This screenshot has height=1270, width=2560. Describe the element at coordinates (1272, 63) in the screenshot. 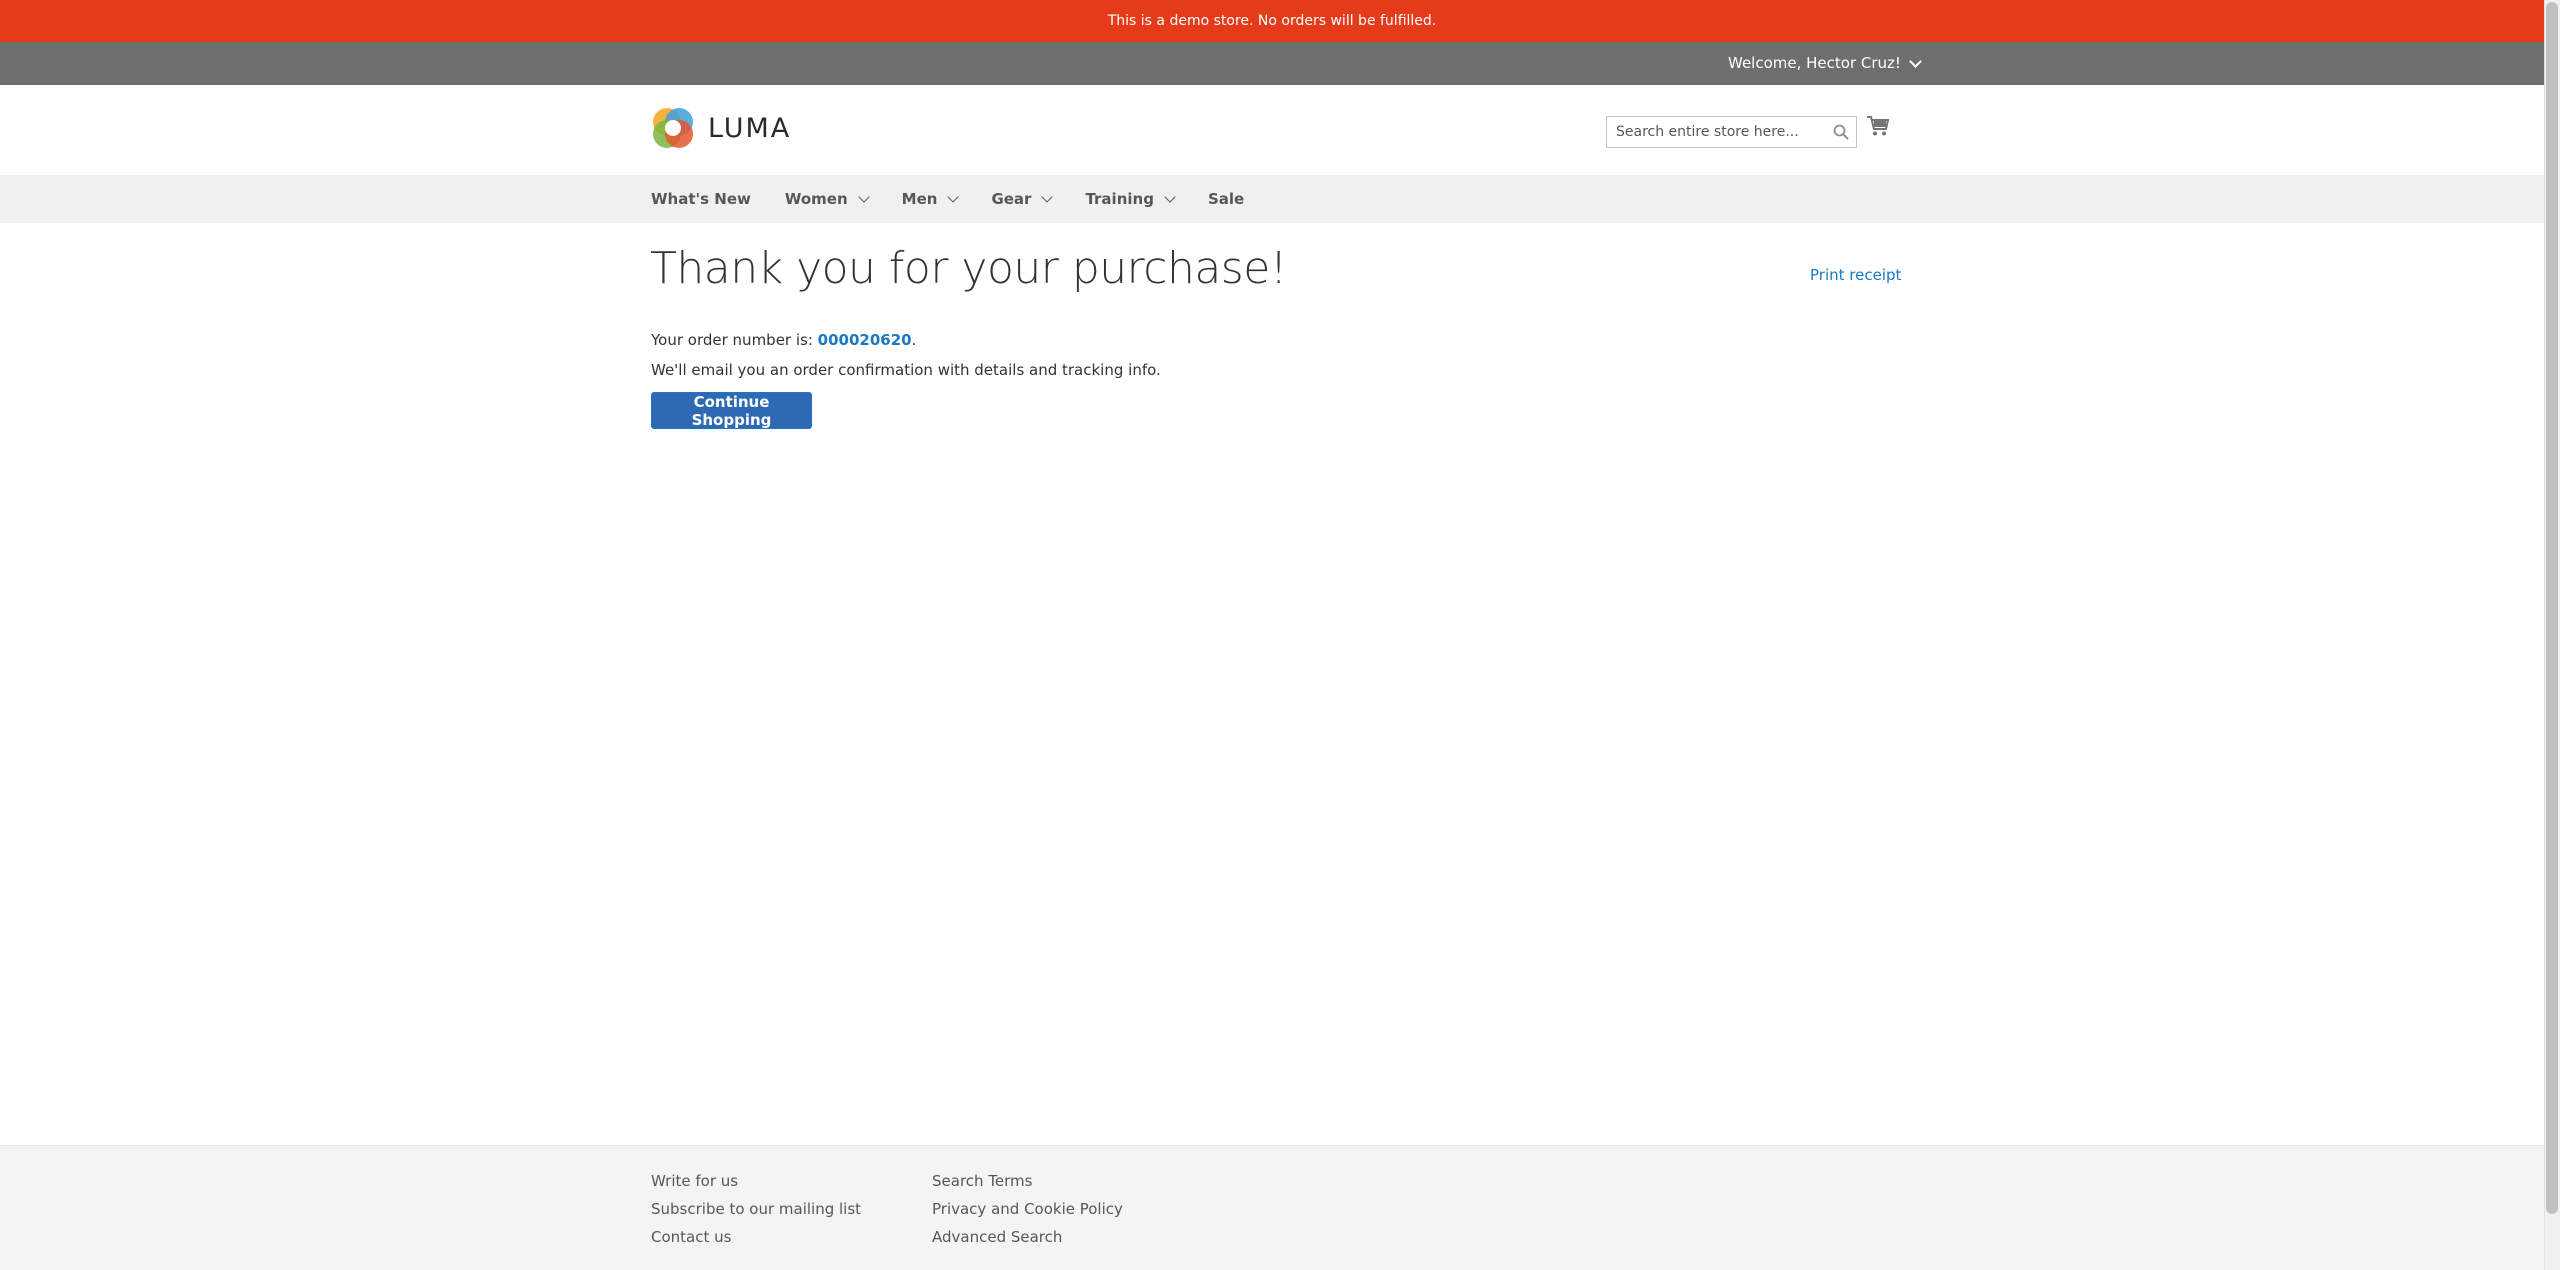

I see `top-bar: Welcome, Hector Cruz!` at that location.